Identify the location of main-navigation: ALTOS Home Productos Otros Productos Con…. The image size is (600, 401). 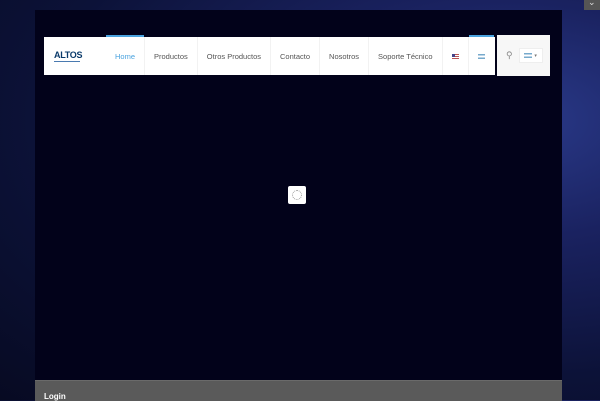
(269, 55).